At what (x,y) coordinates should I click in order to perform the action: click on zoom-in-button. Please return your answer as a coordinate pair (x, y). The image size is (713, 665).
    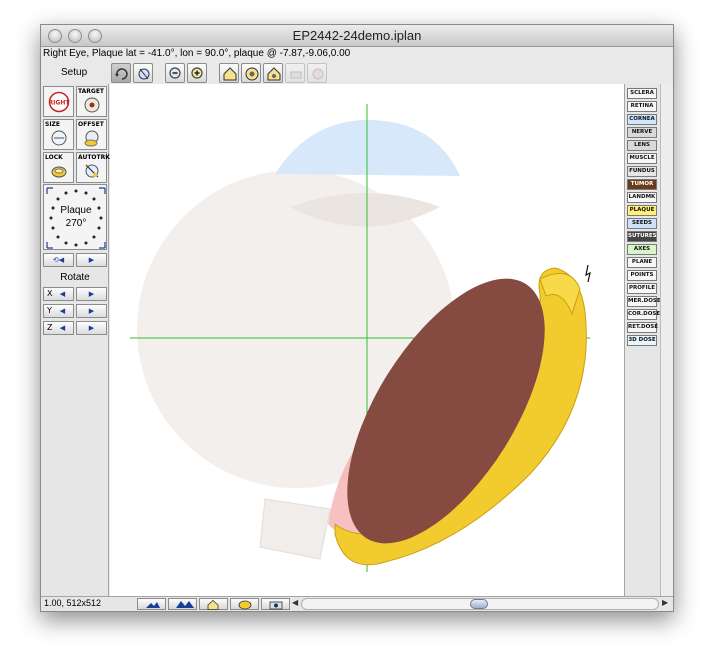
    Looking at the image, I should click on (197, 73).